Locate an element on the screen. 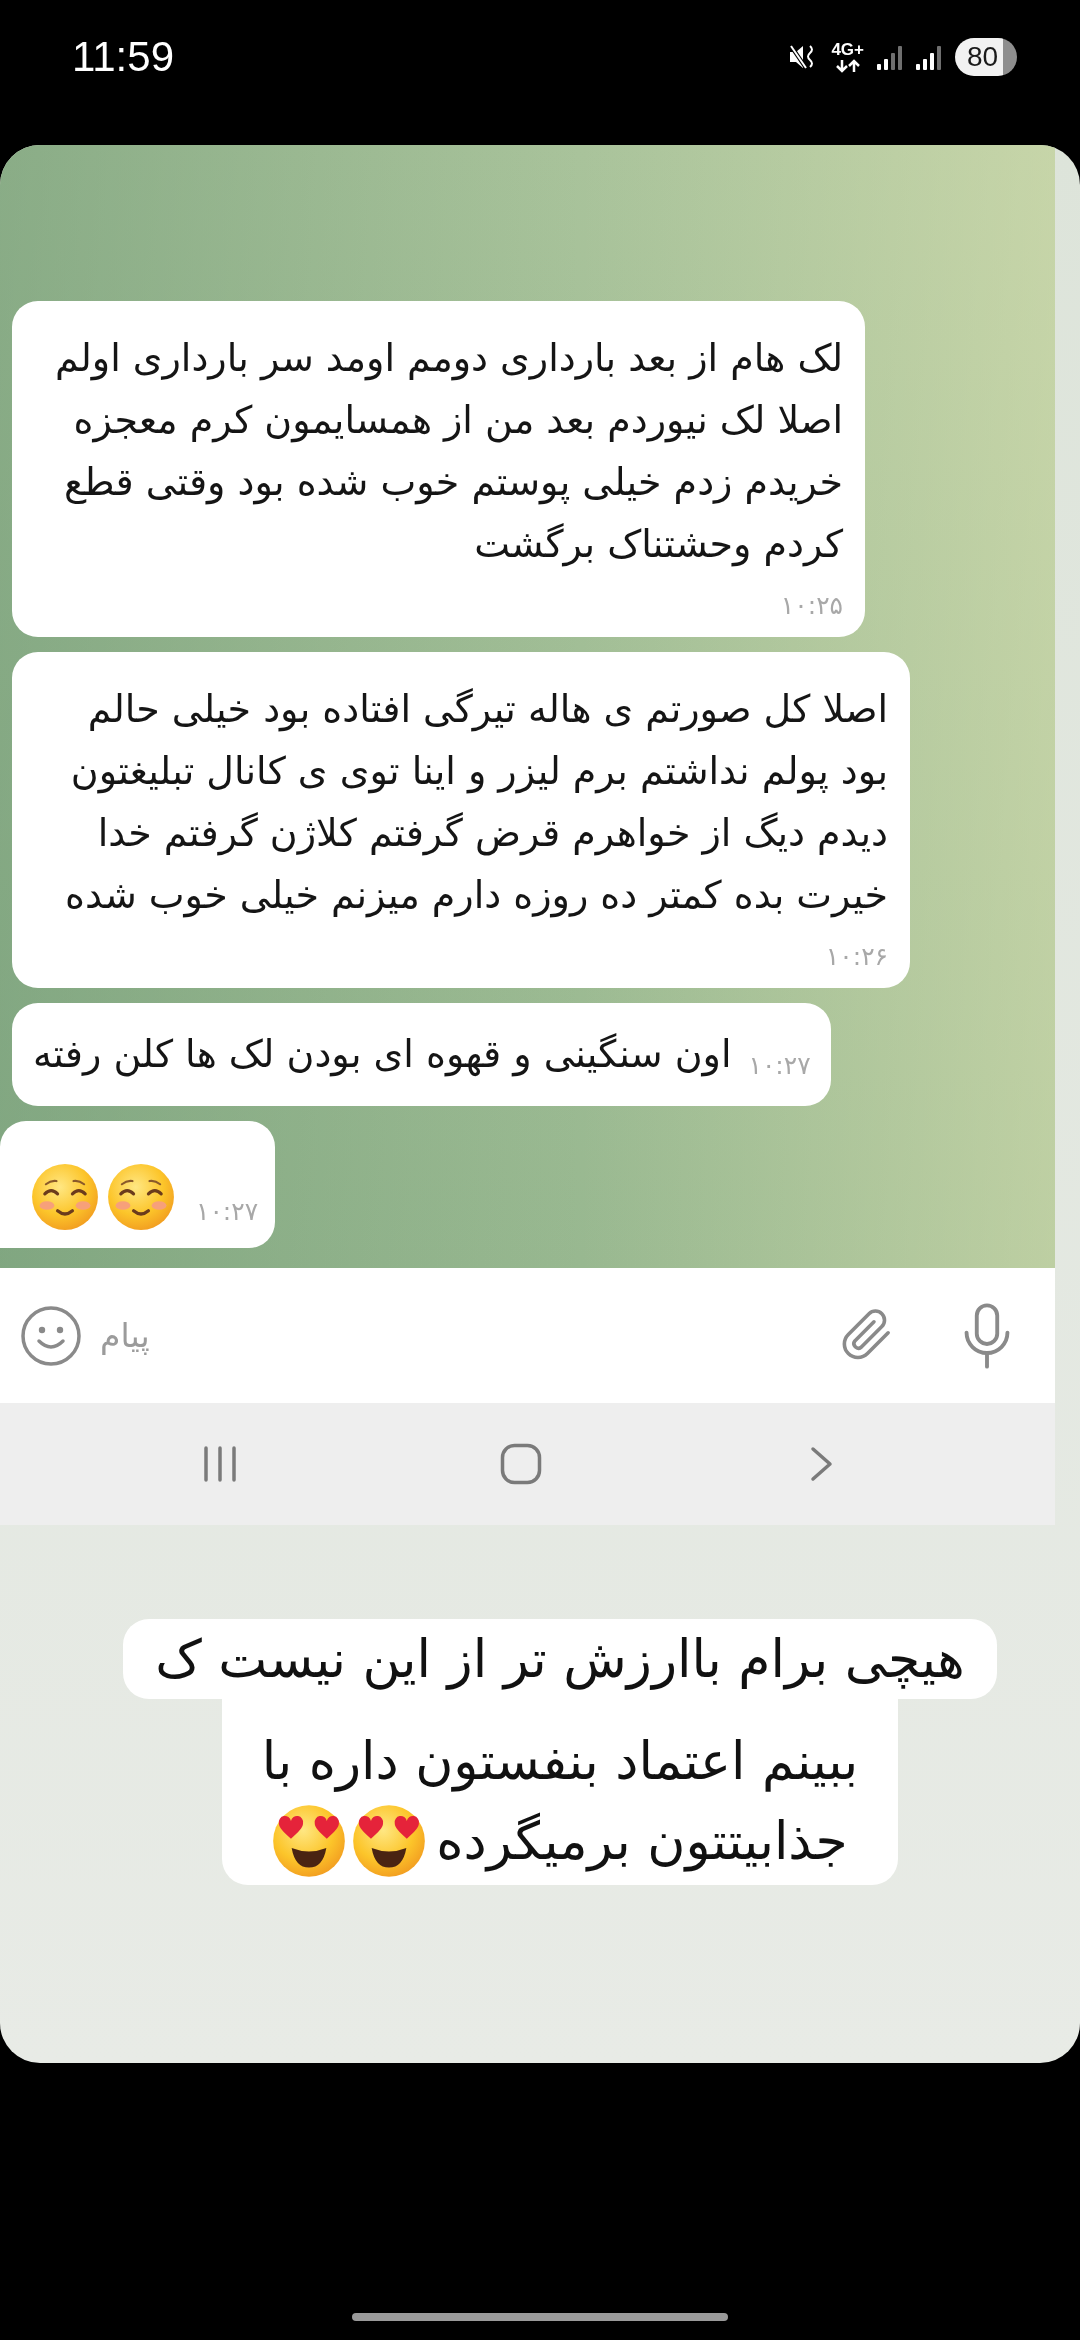 Image resolution: width=1080 pixels, height=2340 pixels. back-icon is located at coordinates (822, 1464).